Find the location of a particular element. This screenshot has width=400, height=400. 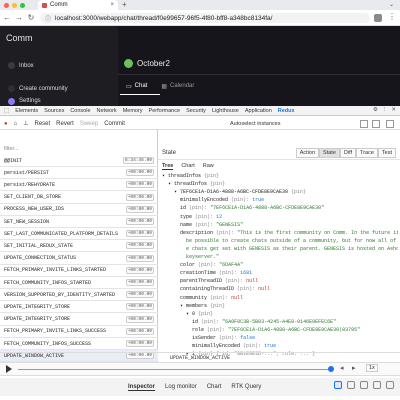

commit-button: Commit is located at coordinates (114, 124).